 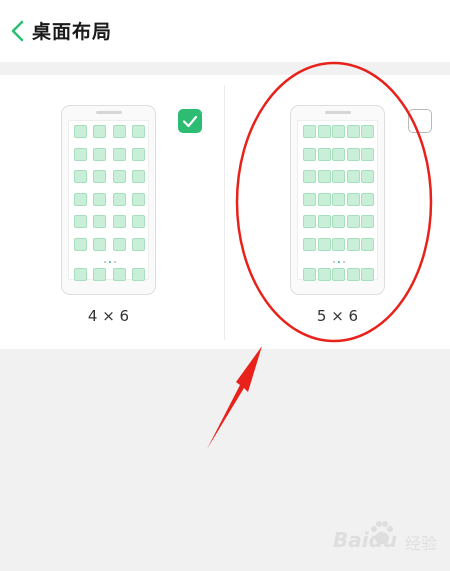 I want to click on layout-checkbox-4x6, so click(x=190, y=121).